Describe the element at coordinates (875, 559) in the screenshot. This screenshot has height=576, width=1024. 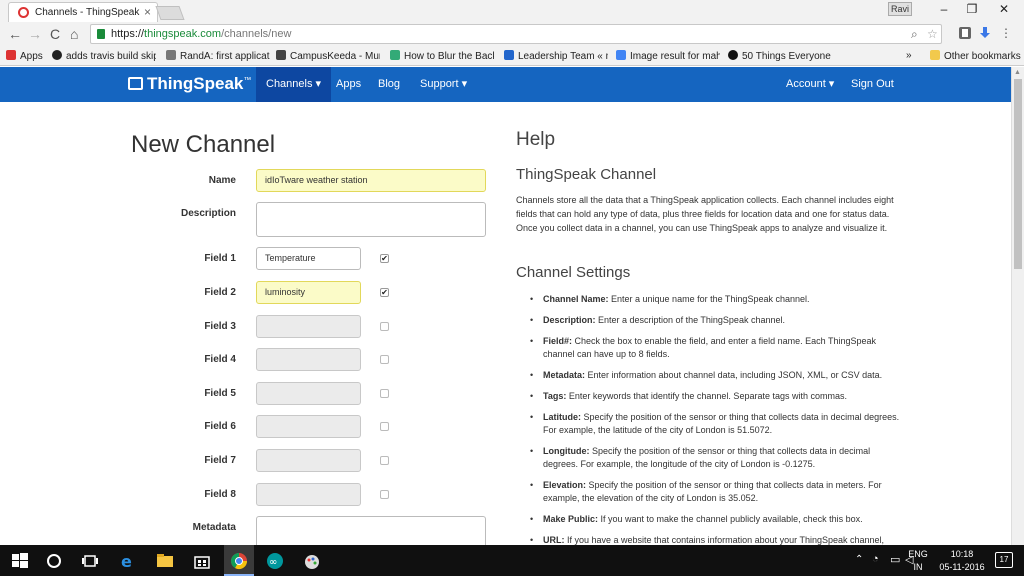
I see `wifi-icon: ◔` at that location.